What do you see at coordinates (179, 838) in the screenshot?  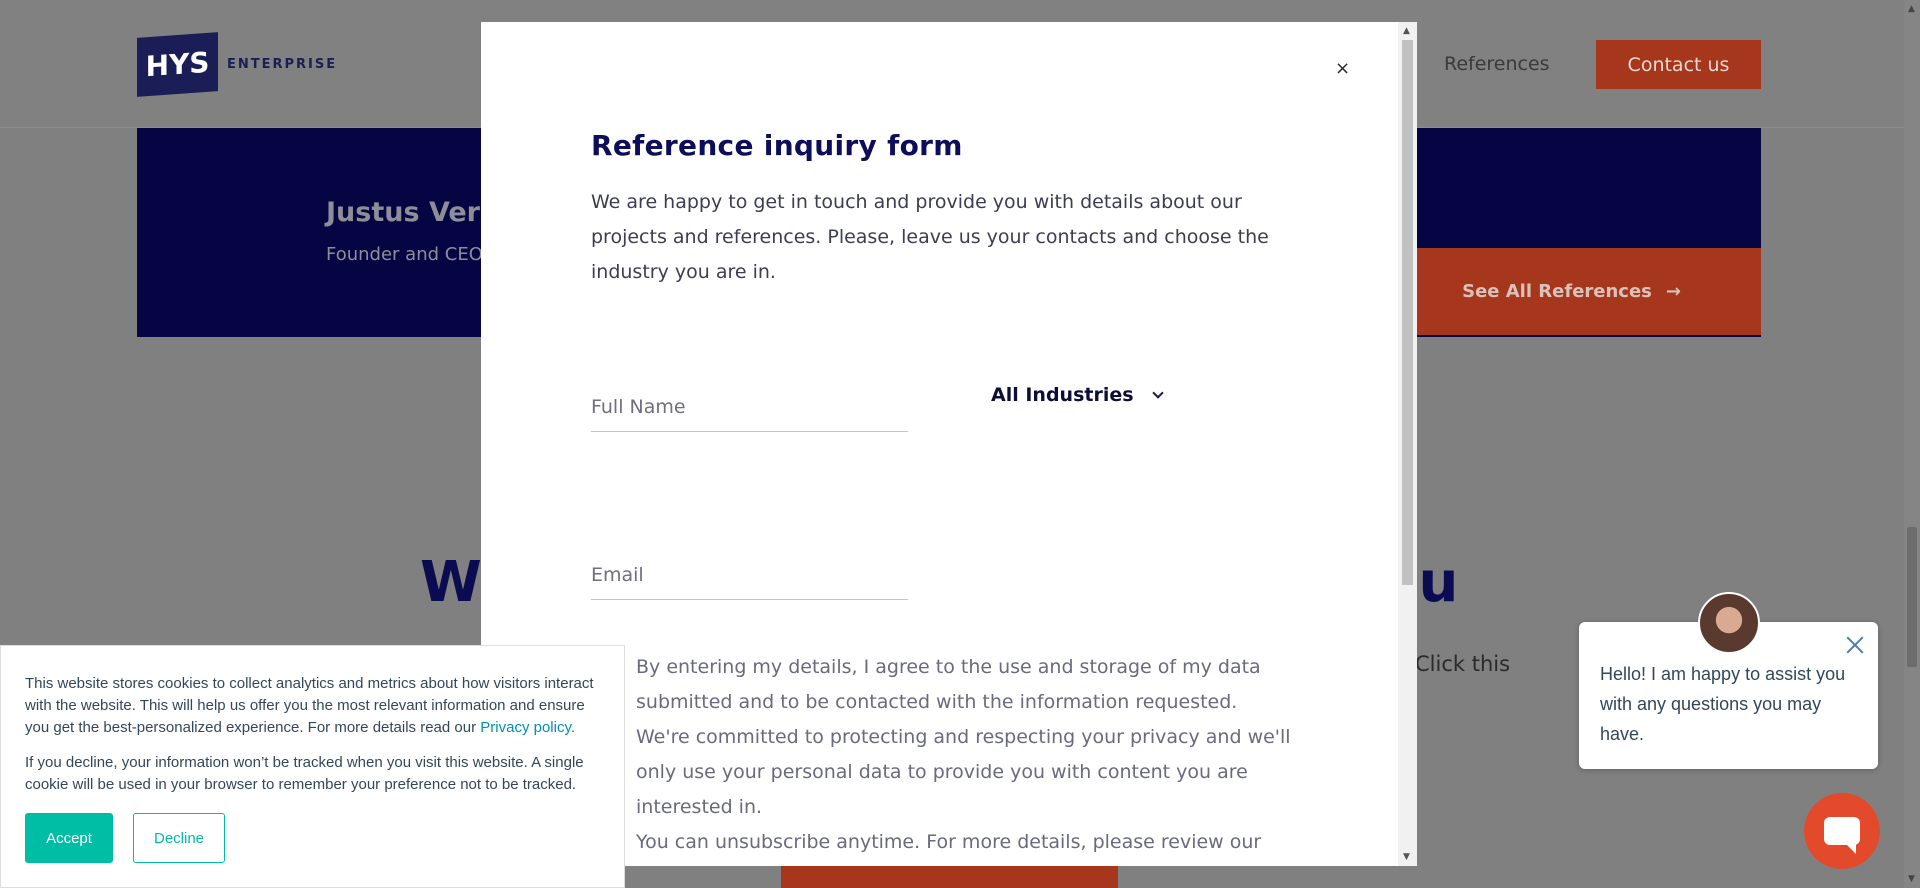 I see `decline-cookies-button: Decline` at bounding box center [179, 838].